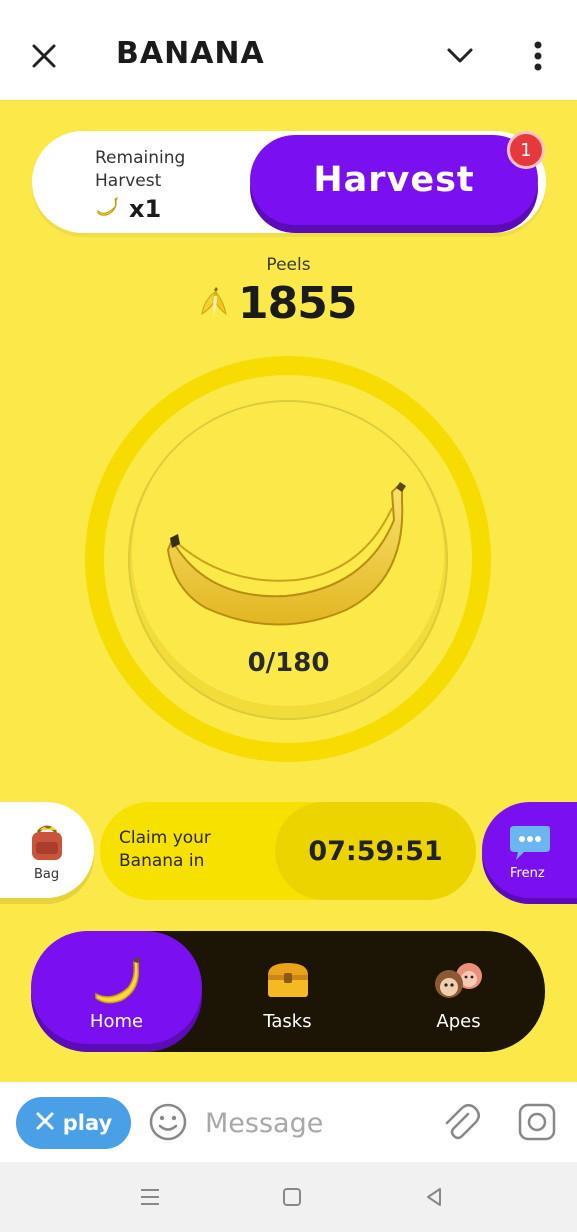  I want to click on remaining-count-value: x1, so click(145, 209).